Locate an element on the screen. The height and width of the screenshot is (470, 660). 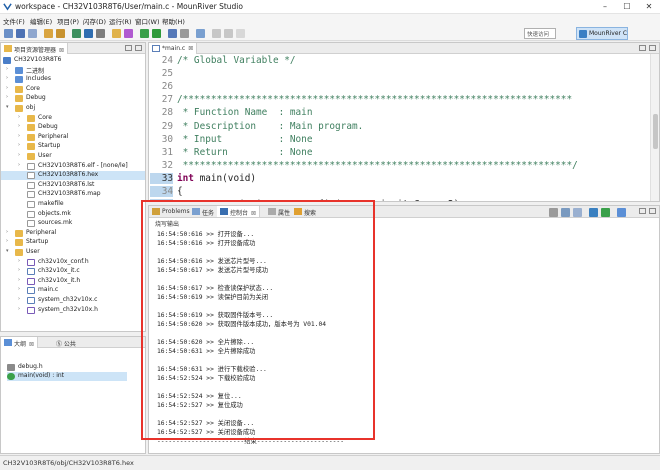
download-icon is located at coordinates (88, 33).